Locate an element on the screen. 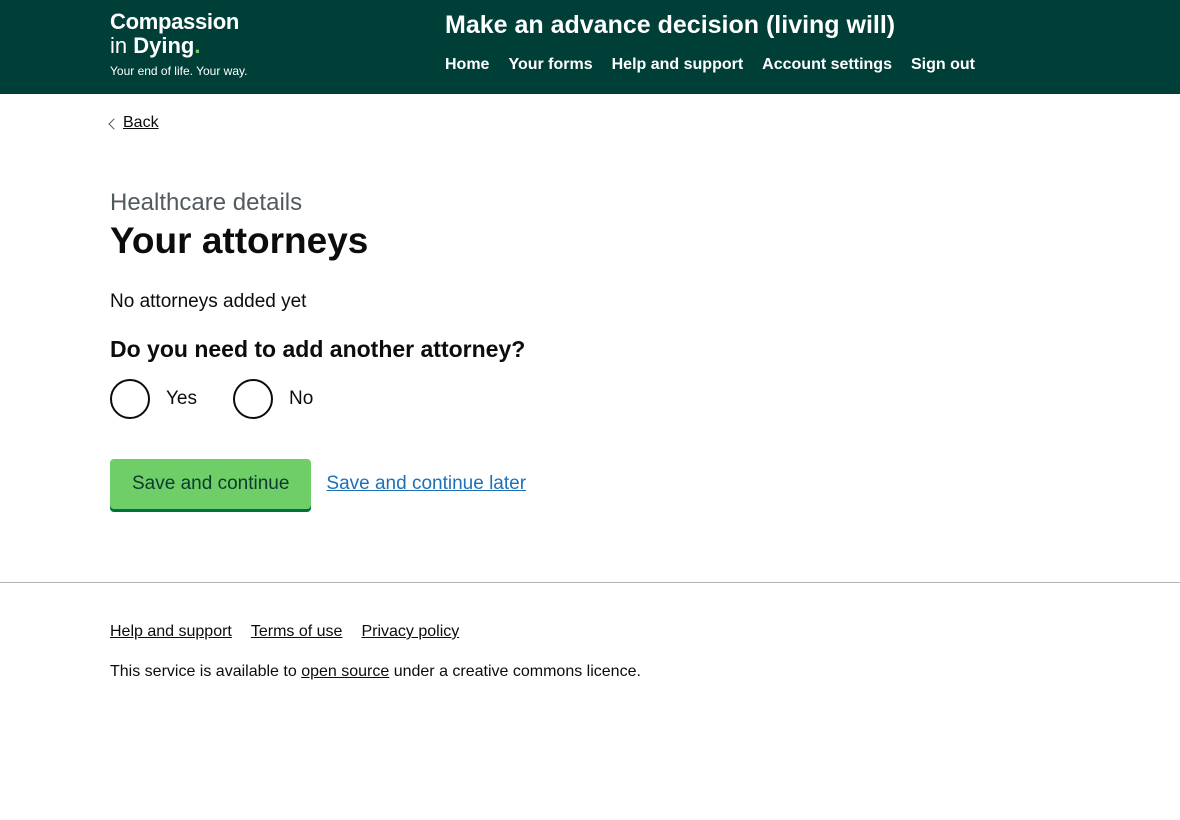 The width and height of the screenshot is (1180, 820). footer-link-terms: Terms of use is located at coordinates (297, 632).